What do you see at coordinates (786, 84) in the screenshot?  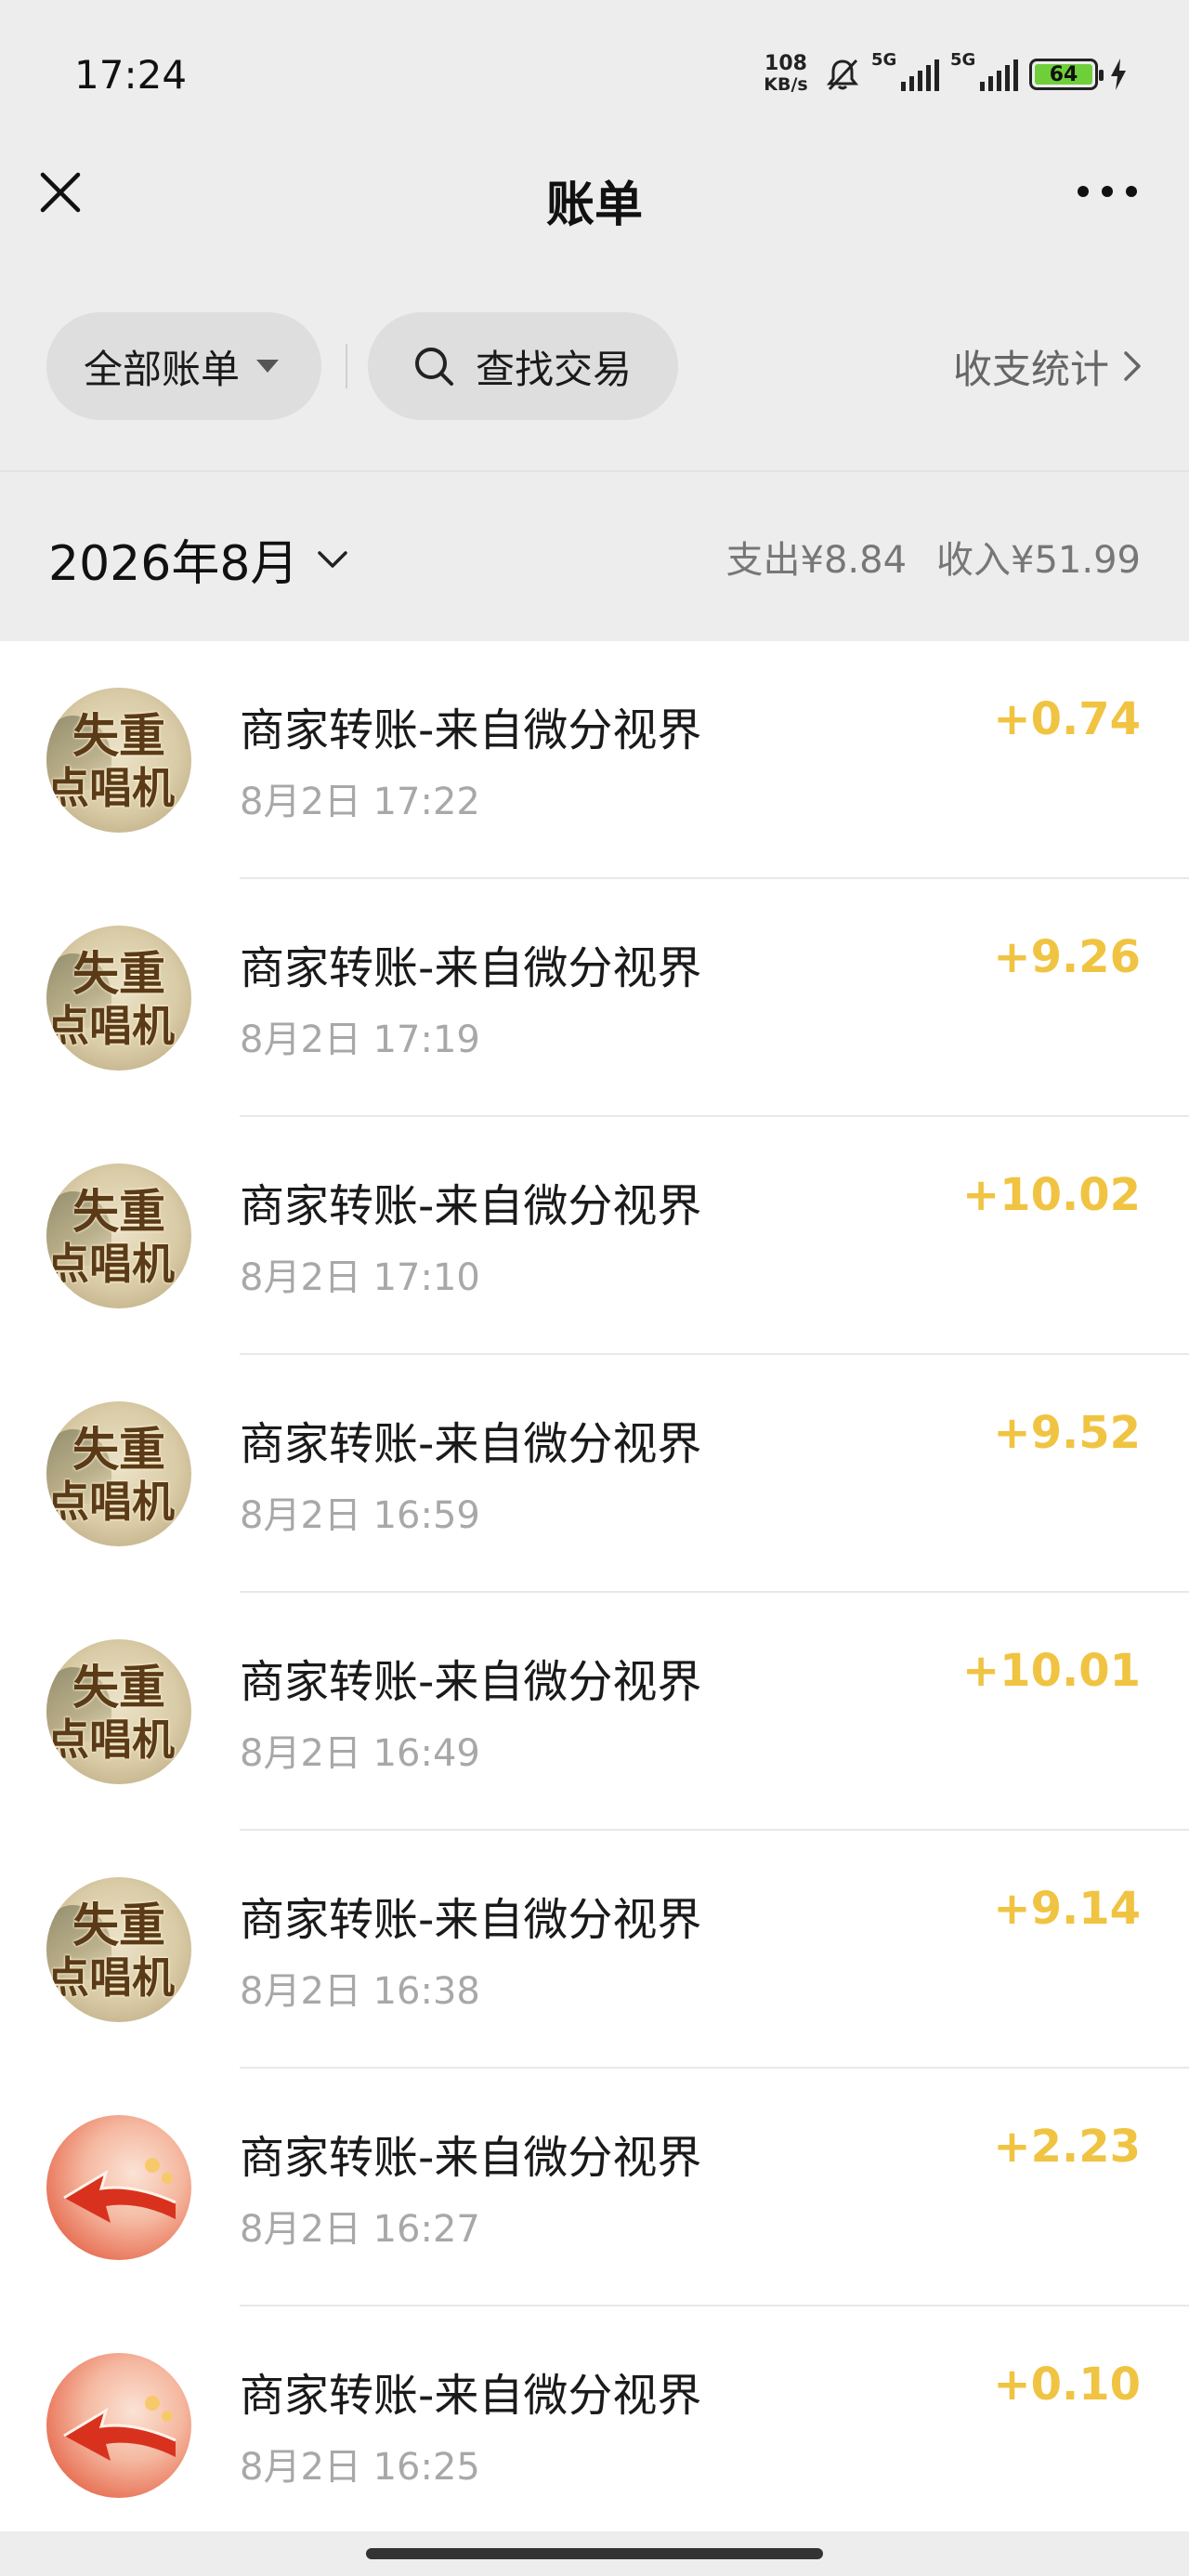 I see `network-speed-unit: KB/s` at bounding box center [786, 84].